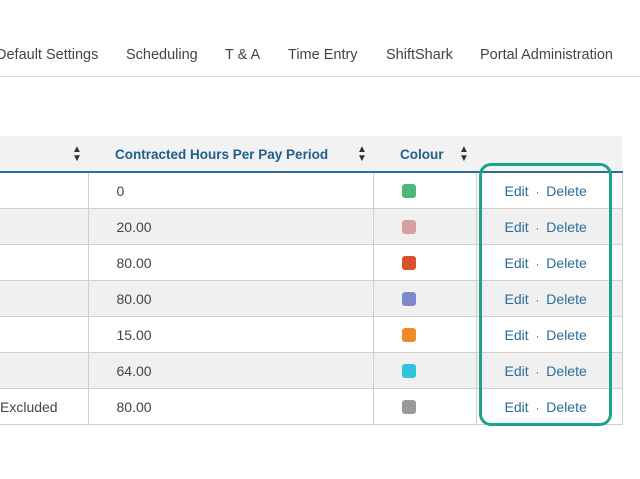  Describe the element at coordinates (134, 334) in the screenshot. I see `contracted-hours-value: 15.00` at that location.